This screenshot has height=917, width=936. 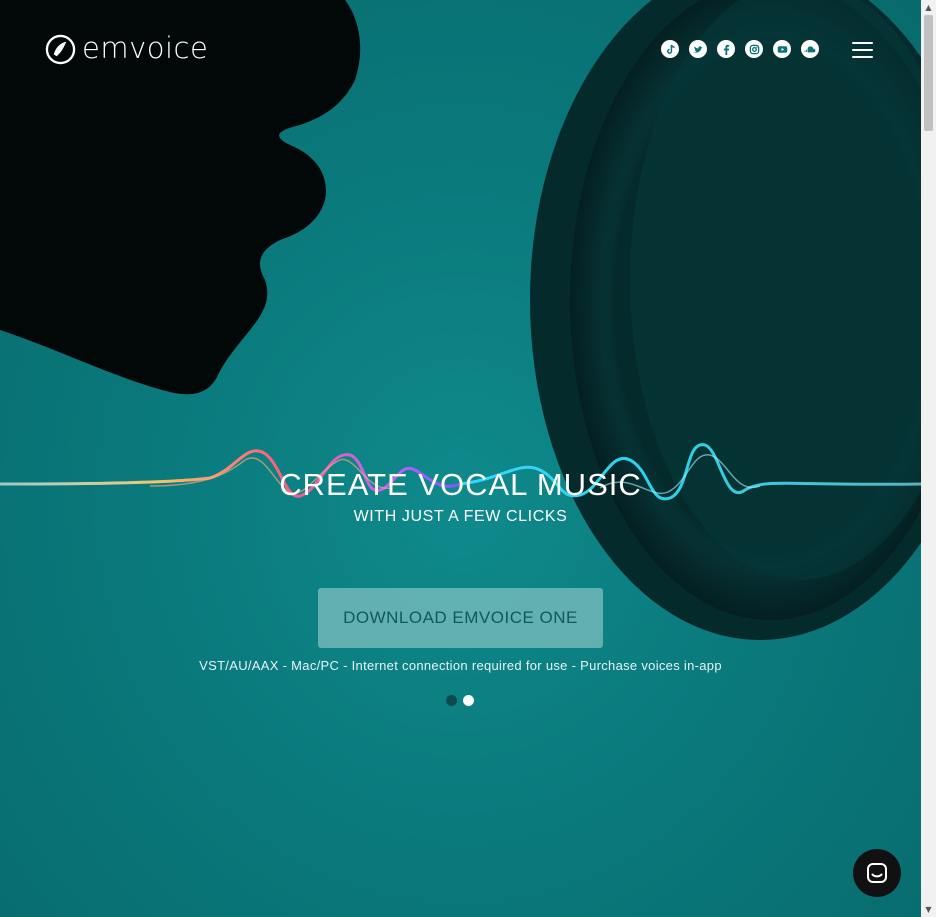 I want to click on instagram-icon, so click(x=754, y=49).